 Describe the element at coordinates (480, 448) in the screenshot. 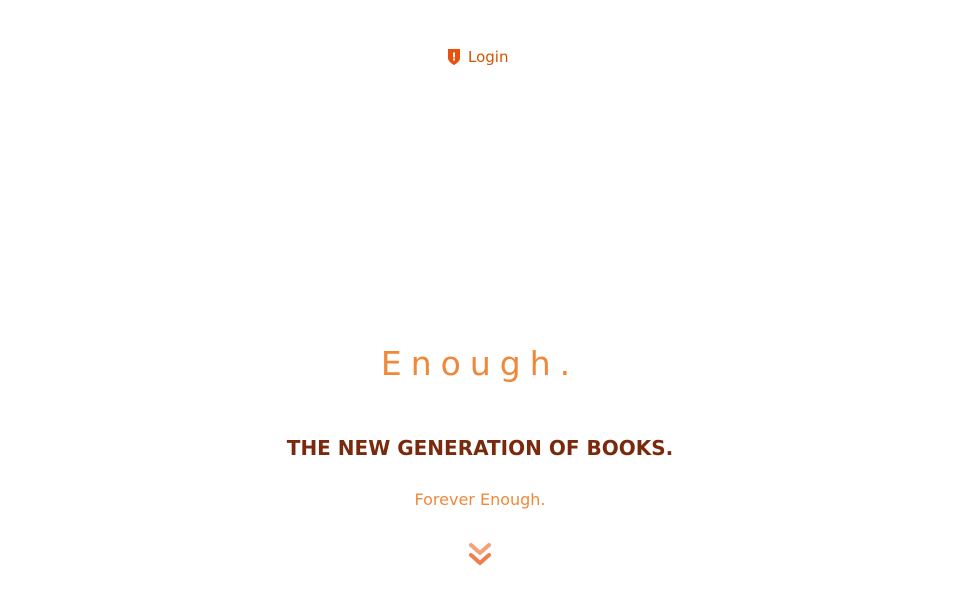

I see `headline: THE NEW GENERATION OF BOOKS.` at that location.